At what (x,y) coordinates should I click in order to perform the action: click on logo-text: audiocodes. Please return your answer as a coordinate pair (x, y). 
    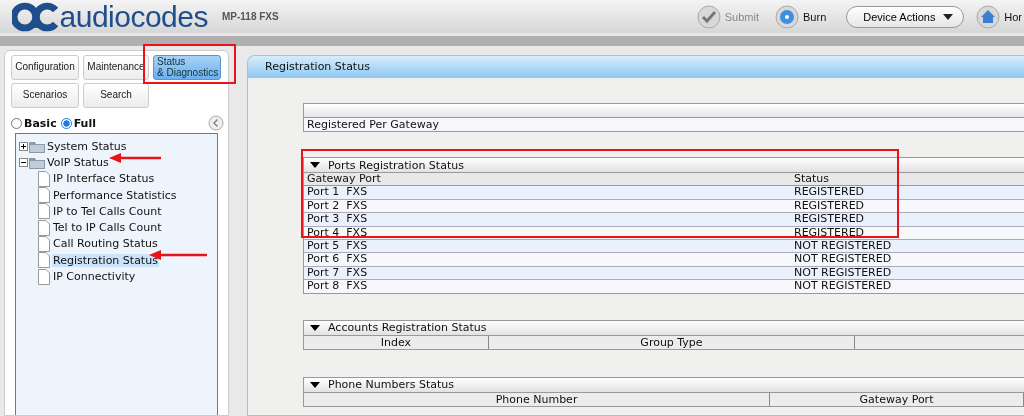
    Looking at the image, I should click on (133, 16).